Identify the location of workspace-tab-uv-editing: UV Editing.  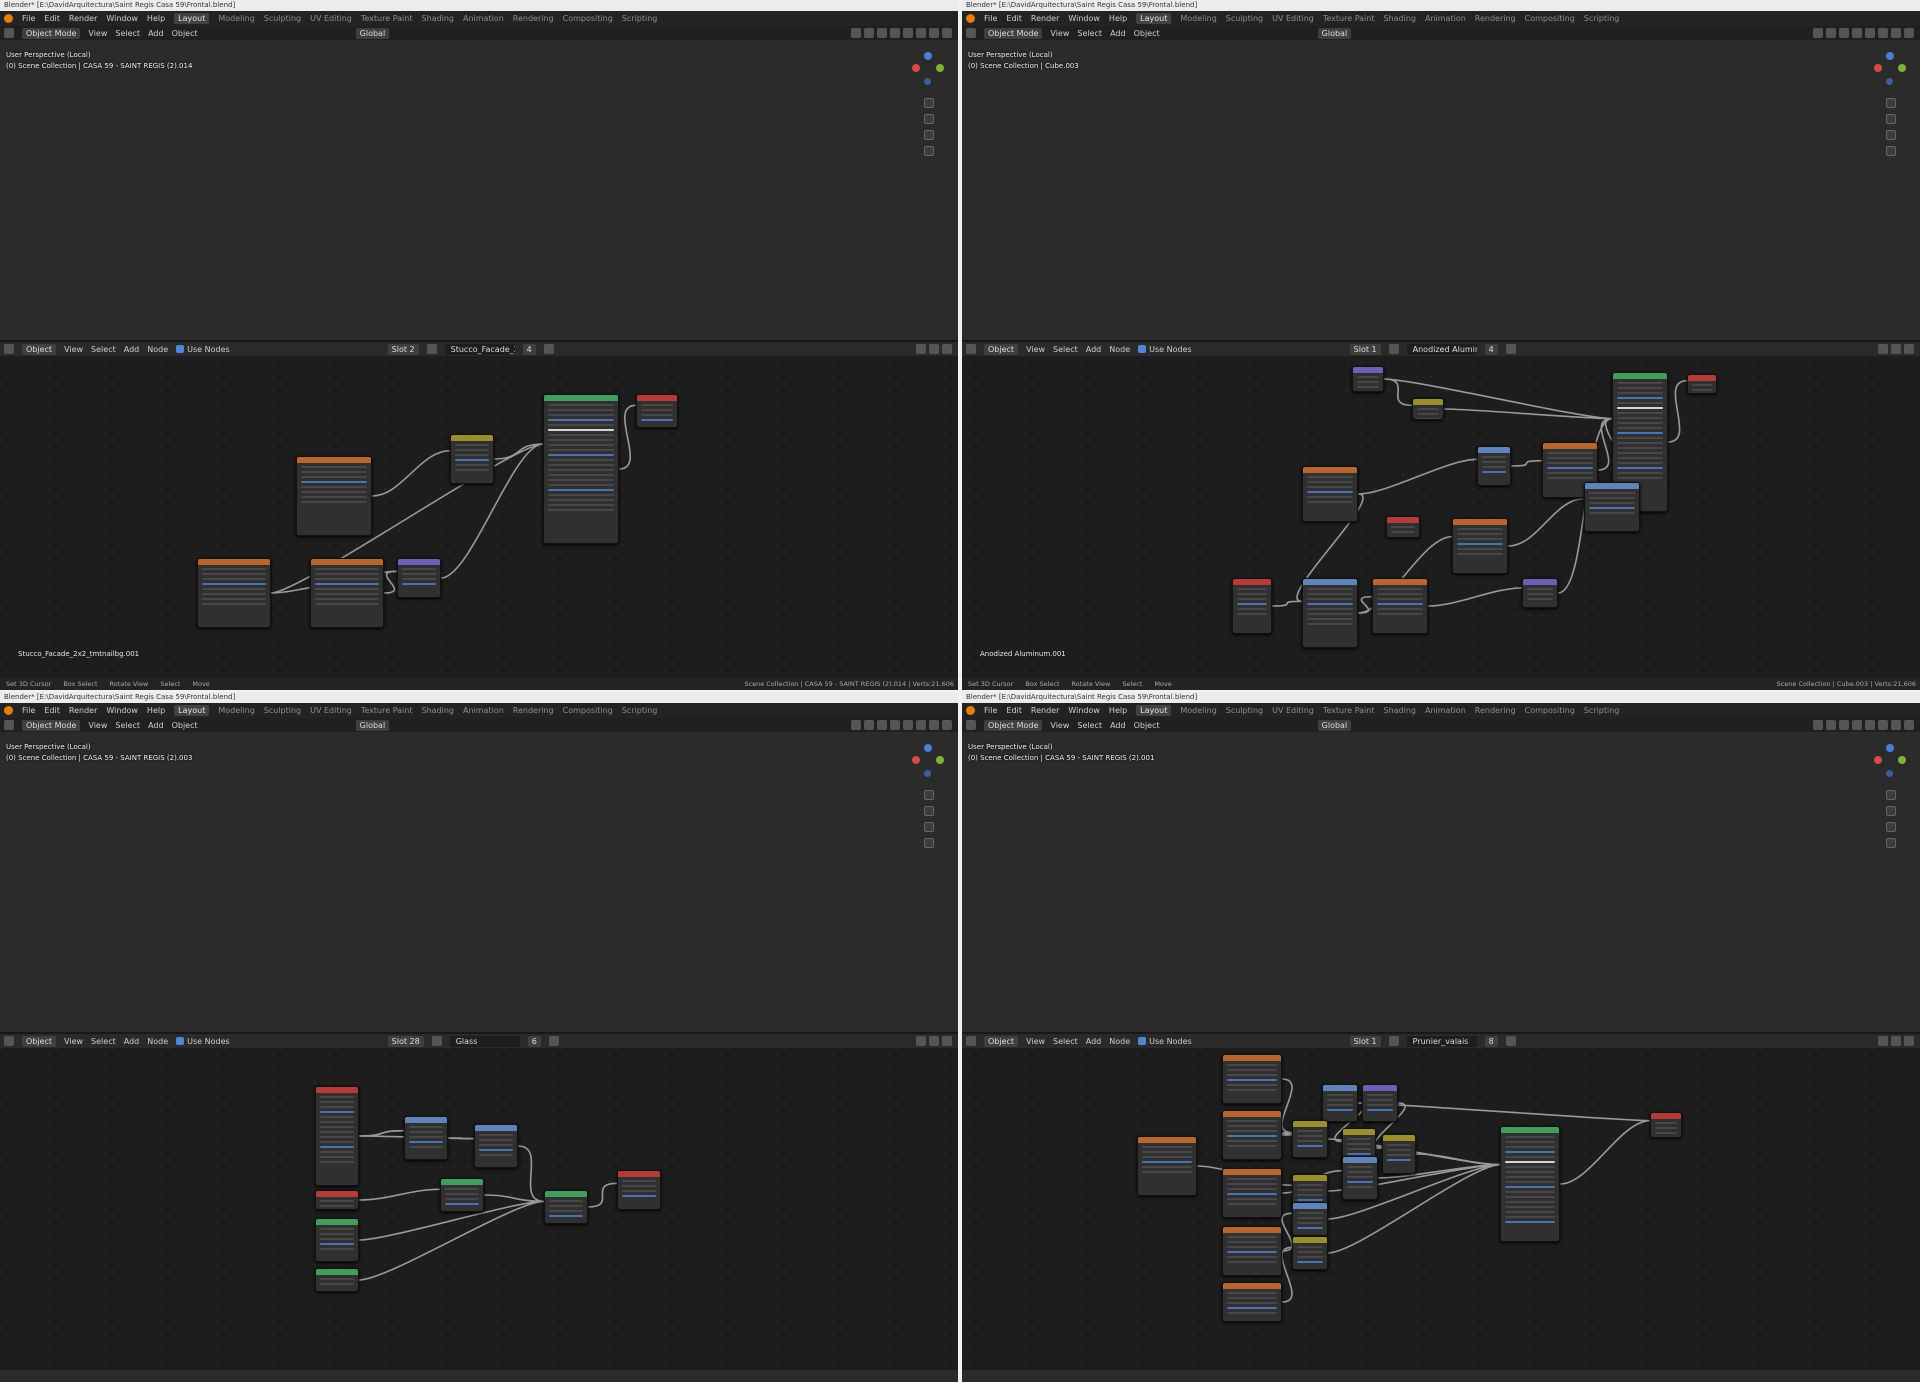
(1293, 710).